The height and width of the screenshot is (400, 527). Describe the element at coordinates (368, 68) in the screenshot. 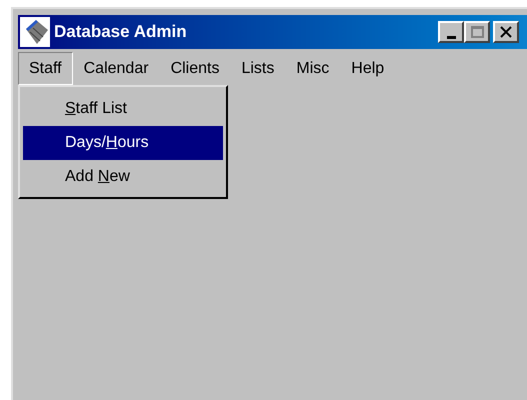

I see `menu-item: Help` at that location.